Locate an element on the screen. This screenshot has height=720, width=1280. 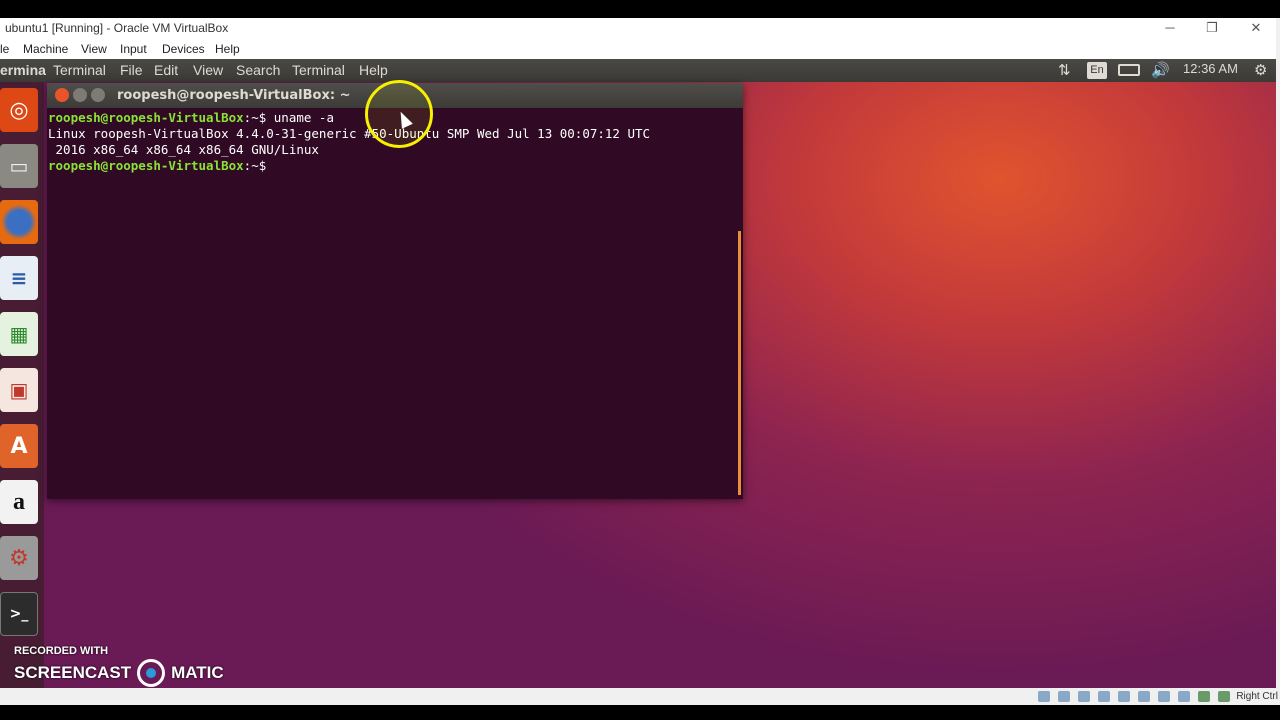
files-icon: ▭ is located at coordinates (19, 166).